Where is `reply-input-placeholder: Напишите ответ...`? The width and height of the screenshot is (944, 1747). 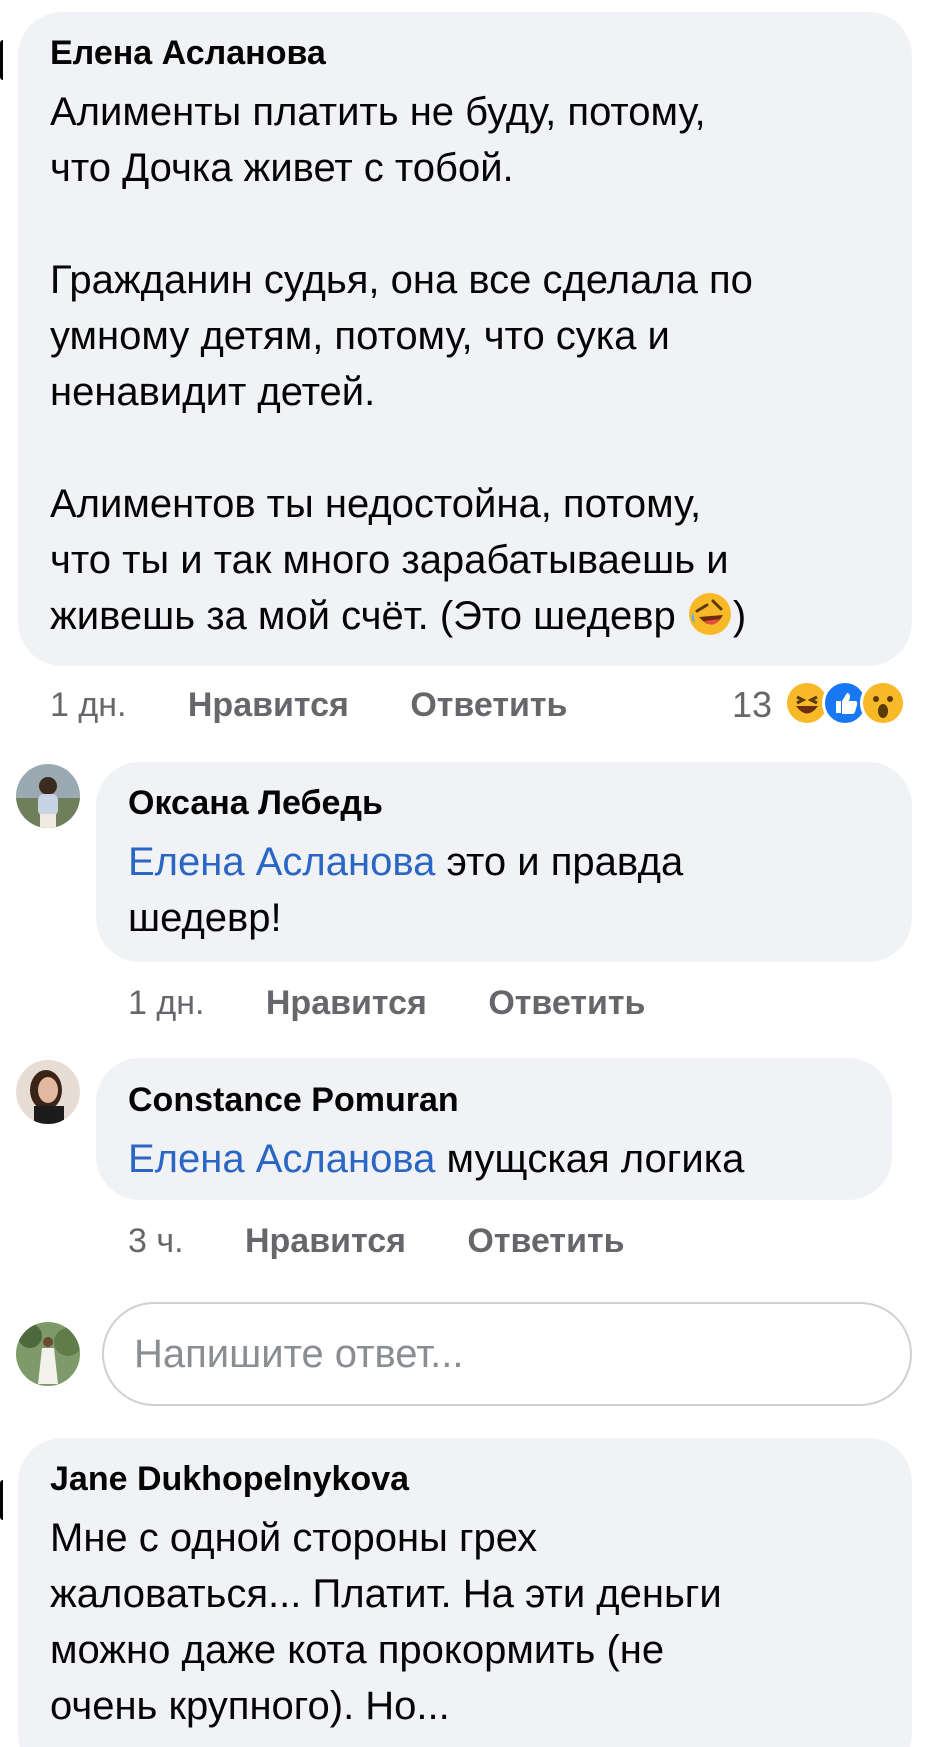
reply-input-placeholder: Напишите ответ... is located at coordinates (299, 1354).